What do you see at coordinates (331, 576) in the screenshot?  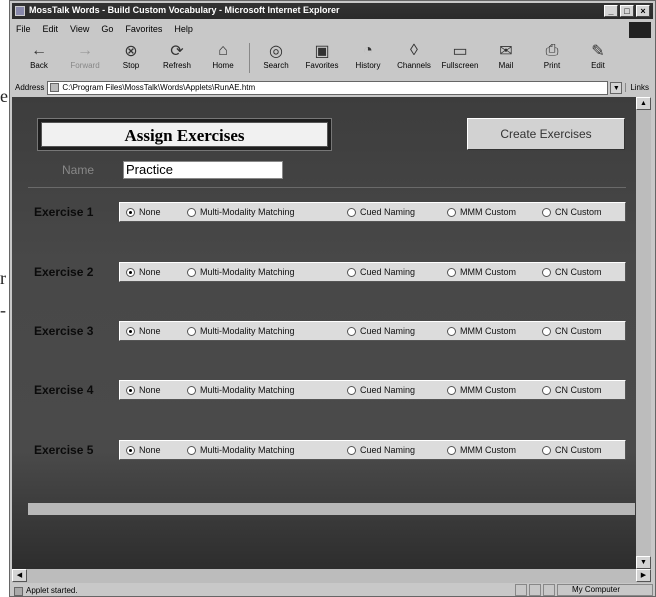 I see `horizontal-scrollbar: ◀ ▶` at bounding box center [331, 576].